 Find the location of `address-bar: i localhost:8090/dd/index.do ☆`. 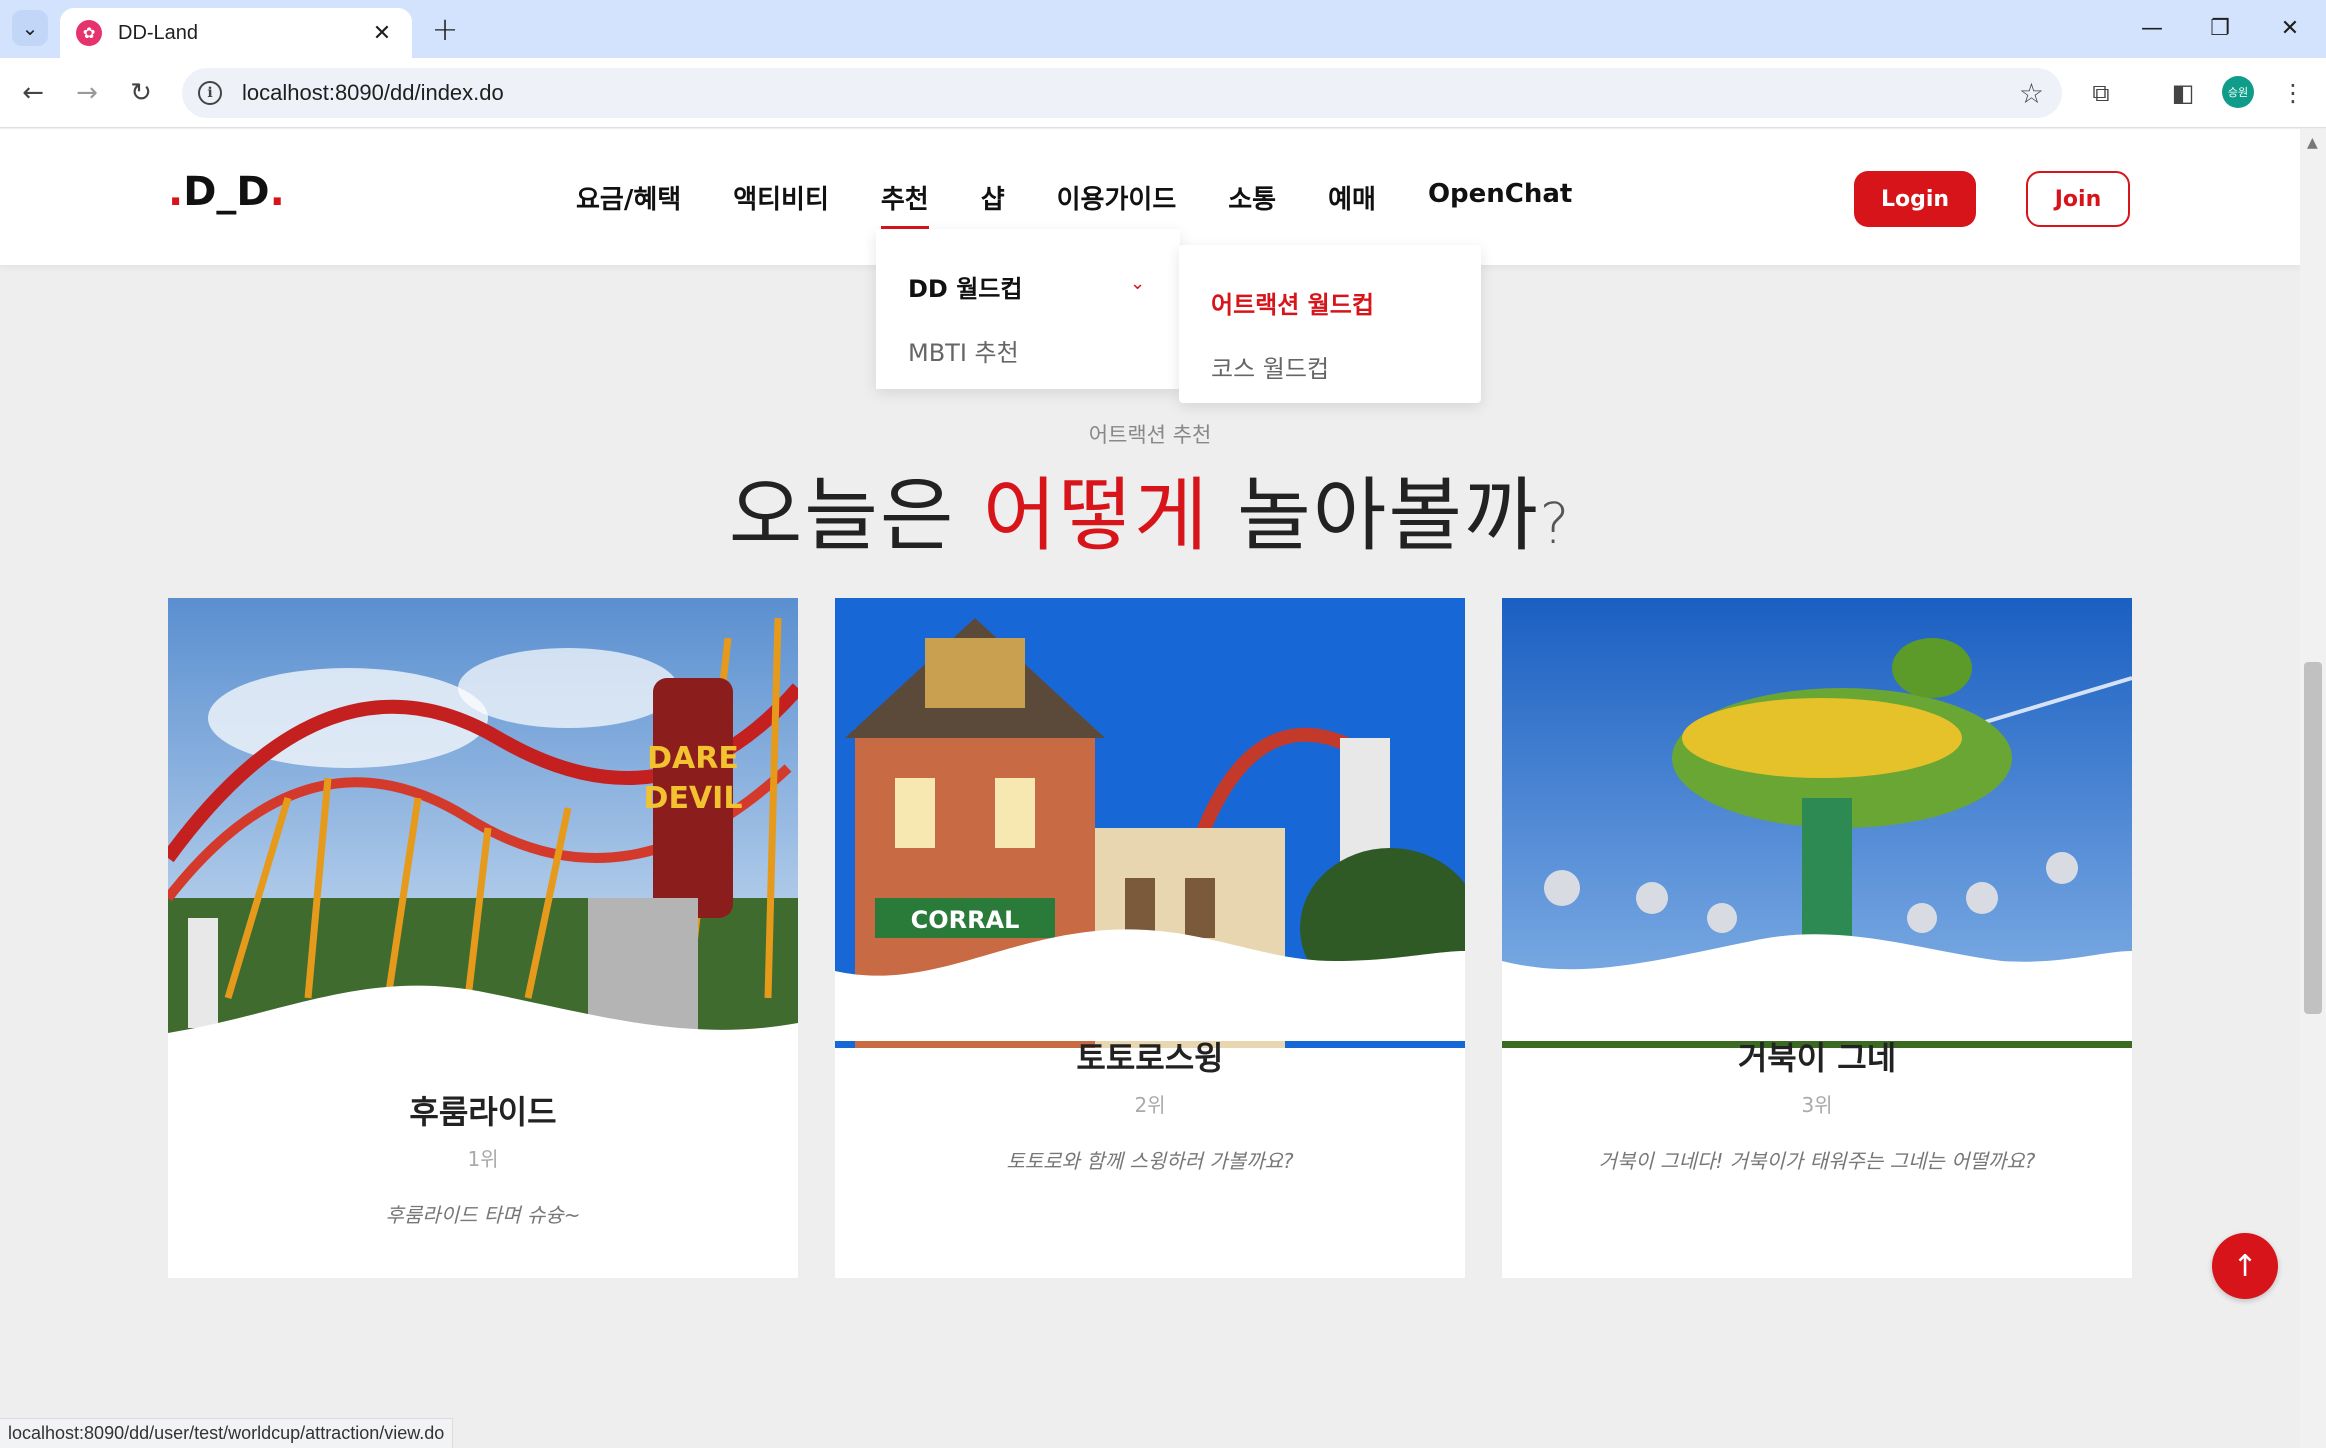

address-bar: i localhost:8090/dd/index.do ☆ is located at coordinates (1122, 93).